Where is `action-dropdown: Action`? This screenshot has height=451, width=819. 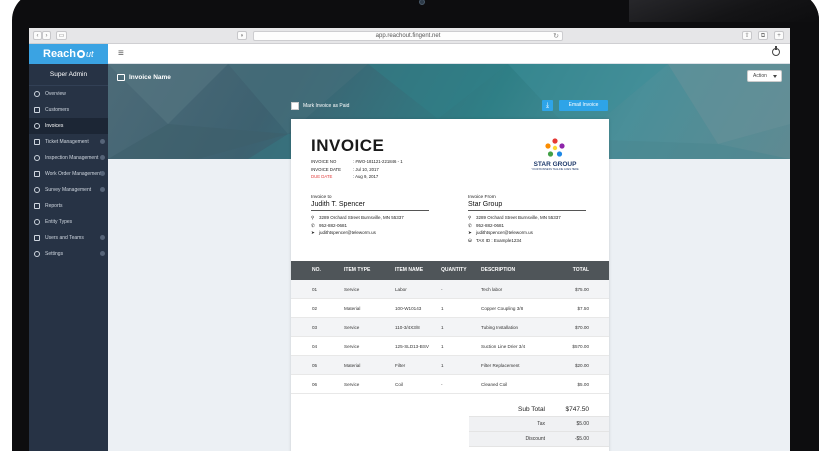
action-dropdown: Action is located at coordinates (764, 76).